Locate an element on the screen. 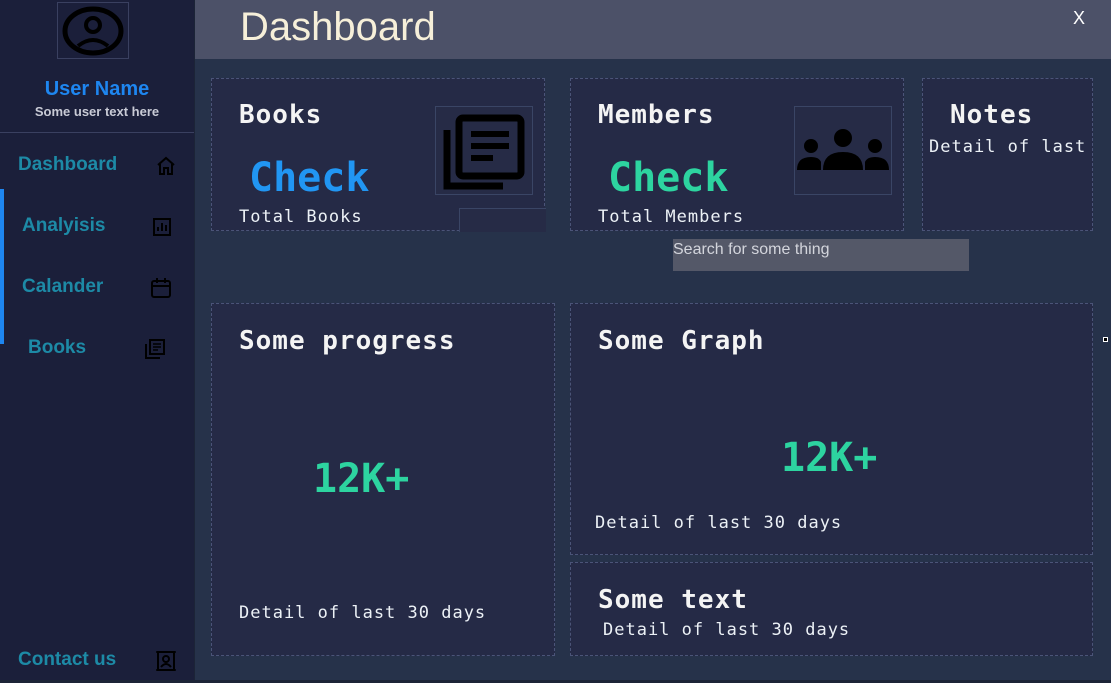 The image size is (1111, 683). text-card-title: Some text is located at coordinates (673, 600).